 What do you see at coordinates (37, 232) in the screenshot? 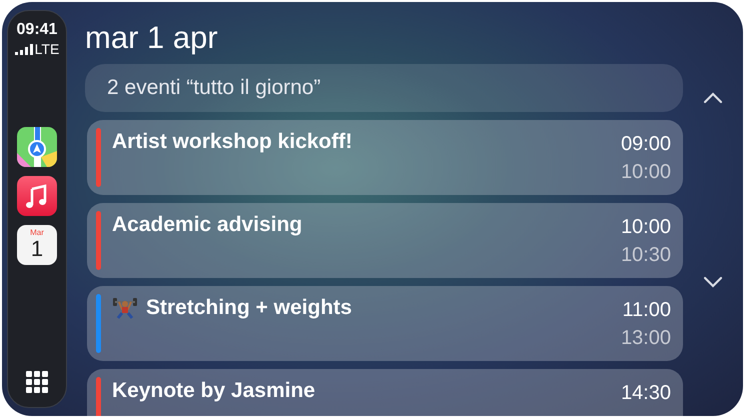
I see `app-icon-month: Mar` at bounding box center [37, 232].